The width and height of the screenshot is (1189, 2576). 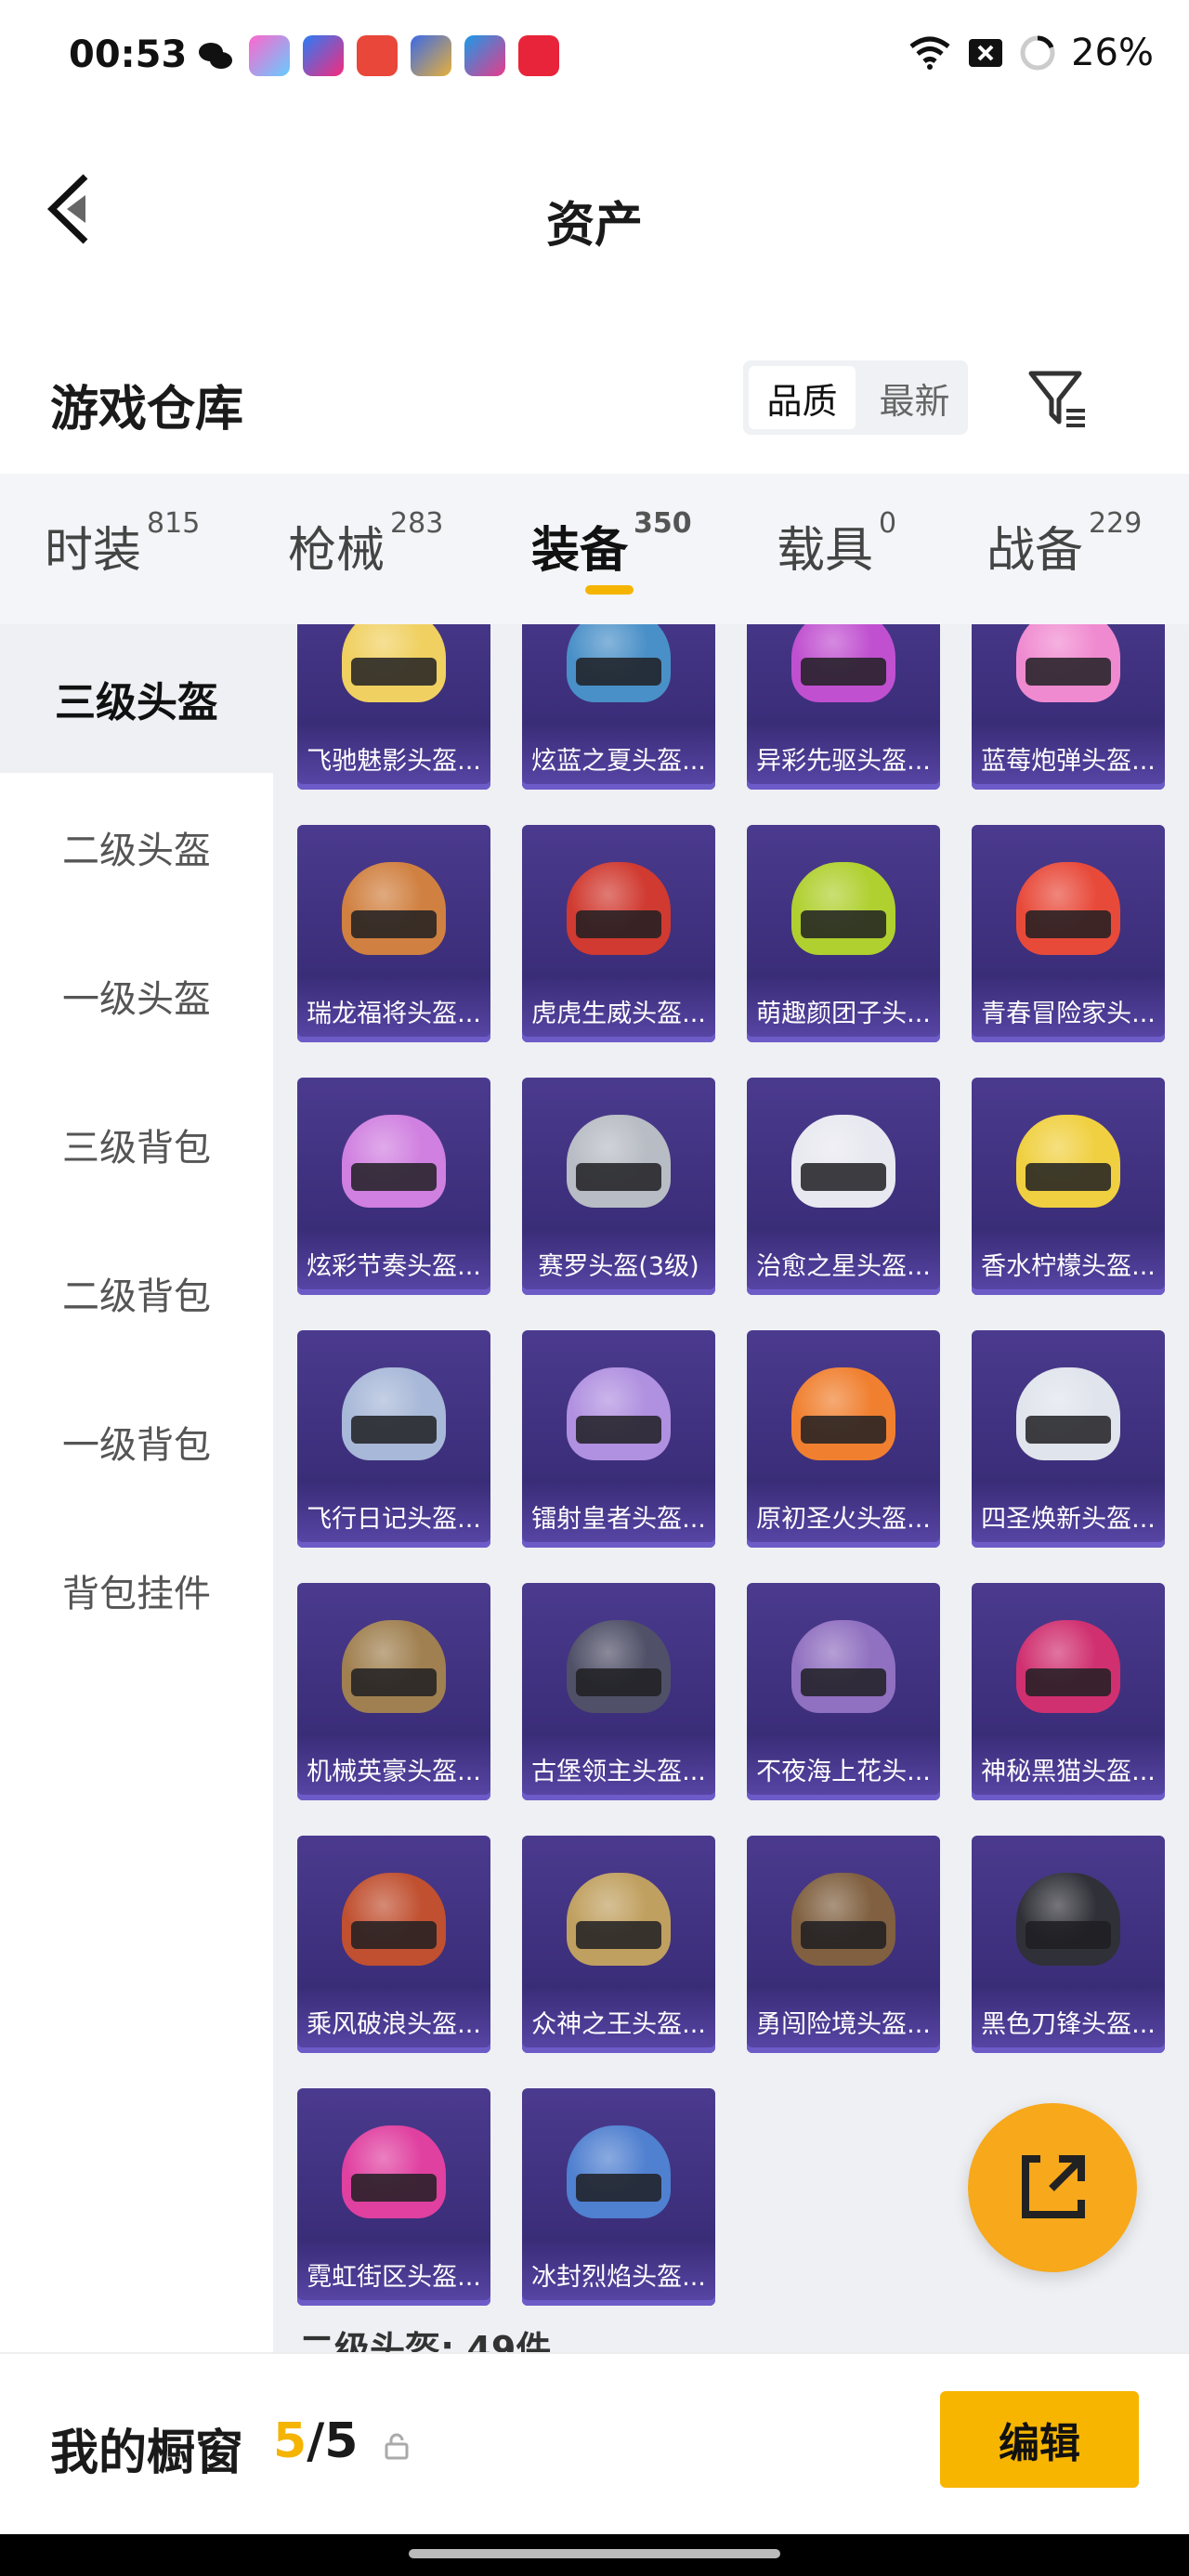 I want to click on showcase-count-total: 5, so click(x=341, y=2441).